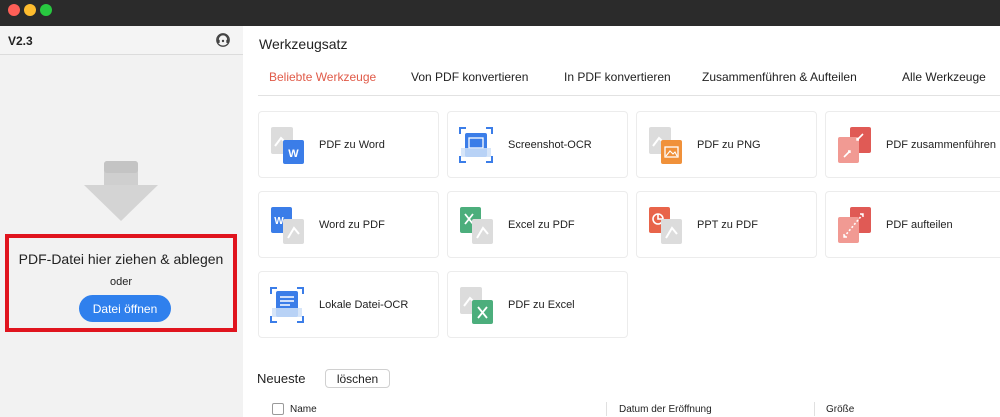  Describe the element at coordinates (352, 145) in the screenshot. I see `tool-label: PDF zu Word` at that location.